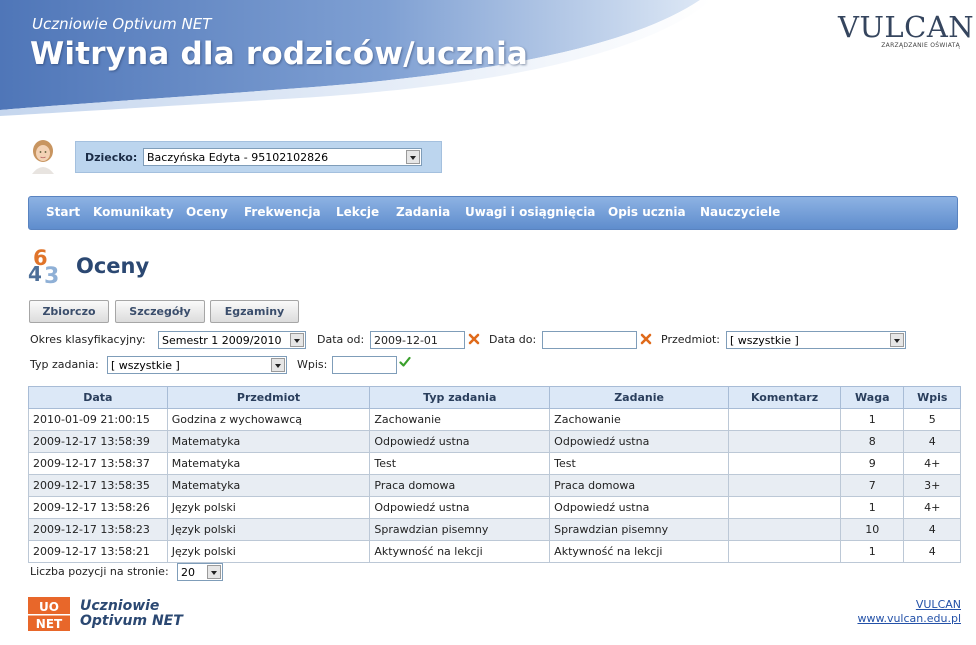 The image size is (976, 645). I want to click on menu-item-lekcje: Lekcje, so click(357, 212).